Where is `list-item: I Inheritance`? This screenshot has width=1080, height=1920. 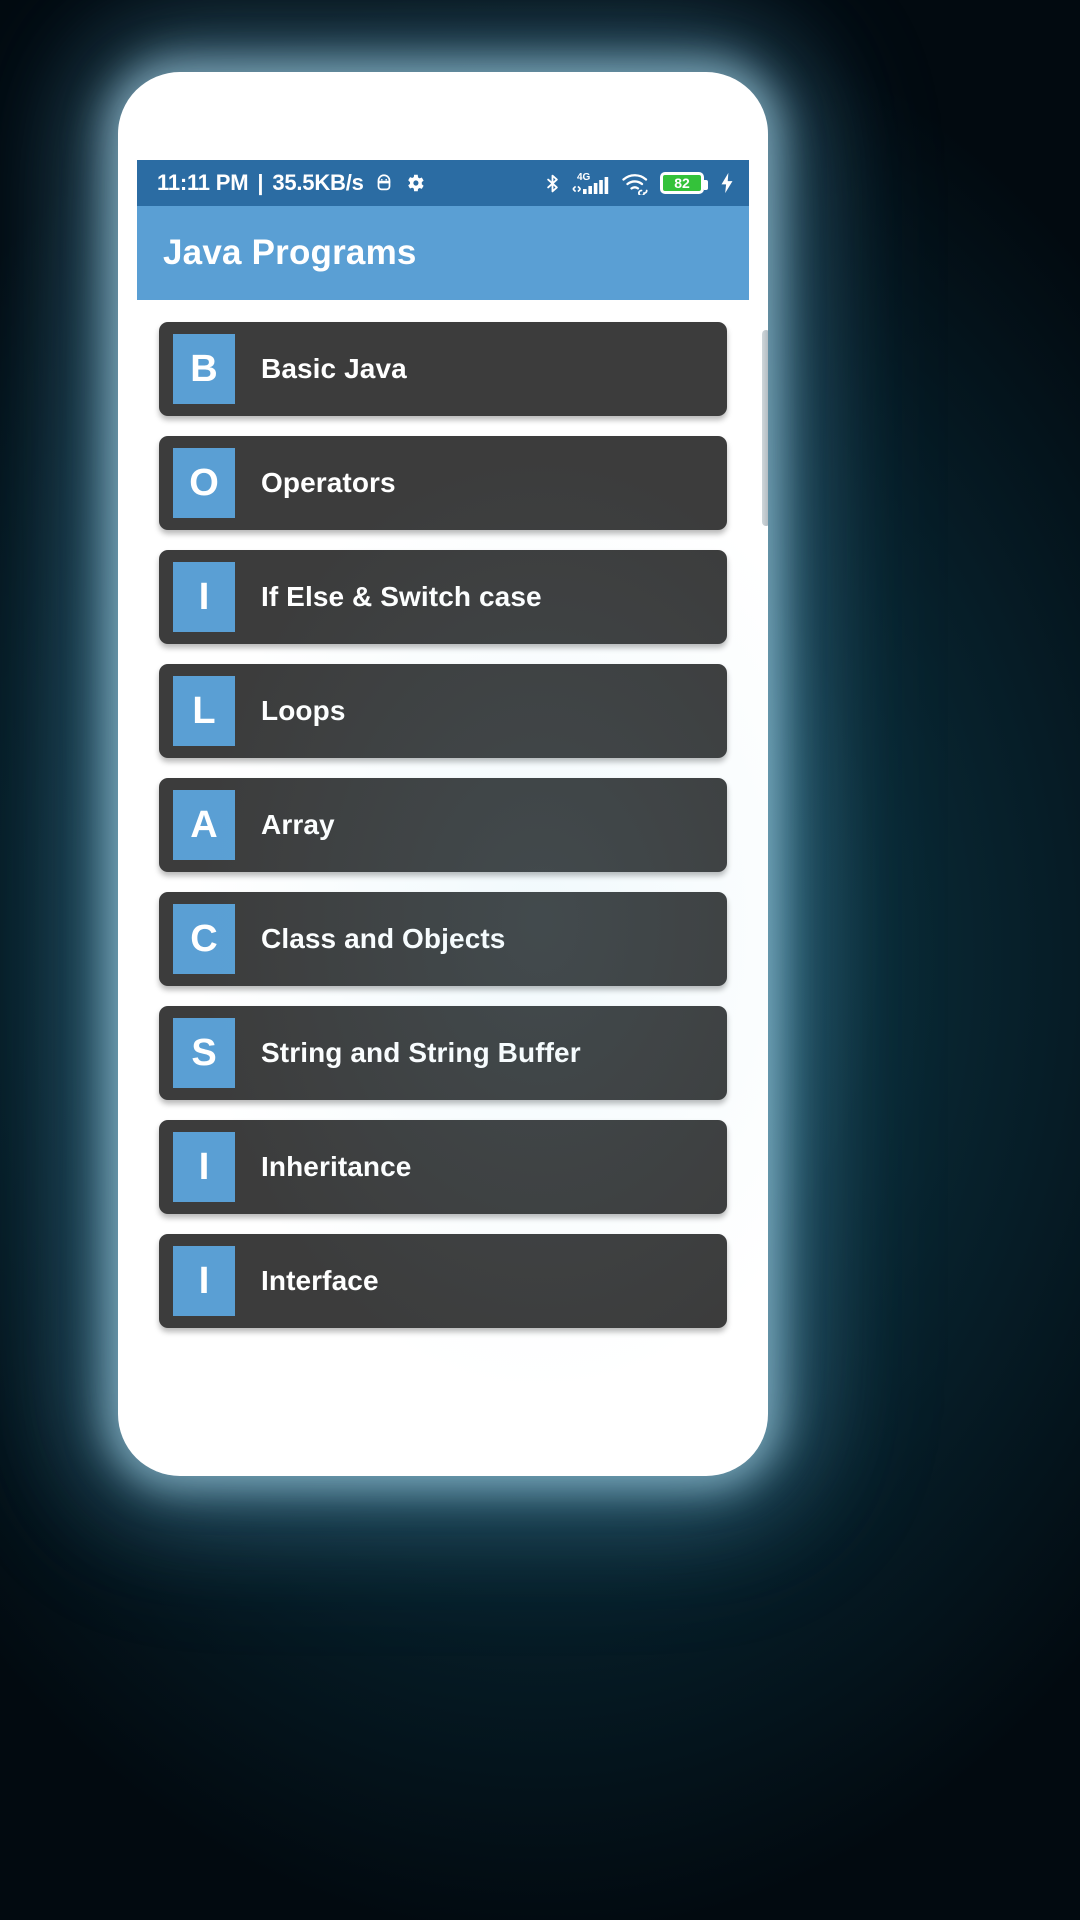
list-item: I Inheritance is located at coordinates (443, 1167).